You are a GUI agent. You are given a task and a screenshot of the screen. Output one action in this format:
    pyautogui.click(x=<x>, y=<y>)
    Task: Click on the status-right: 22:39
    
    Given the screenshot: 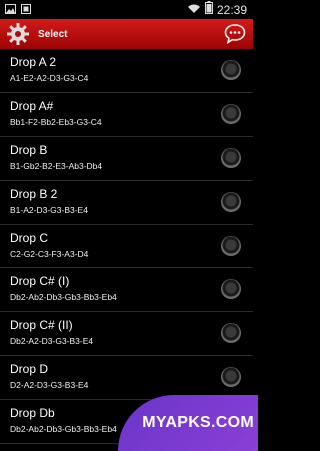 What is the action you would take?
    pyautogui.click(x=220, y=9)
    